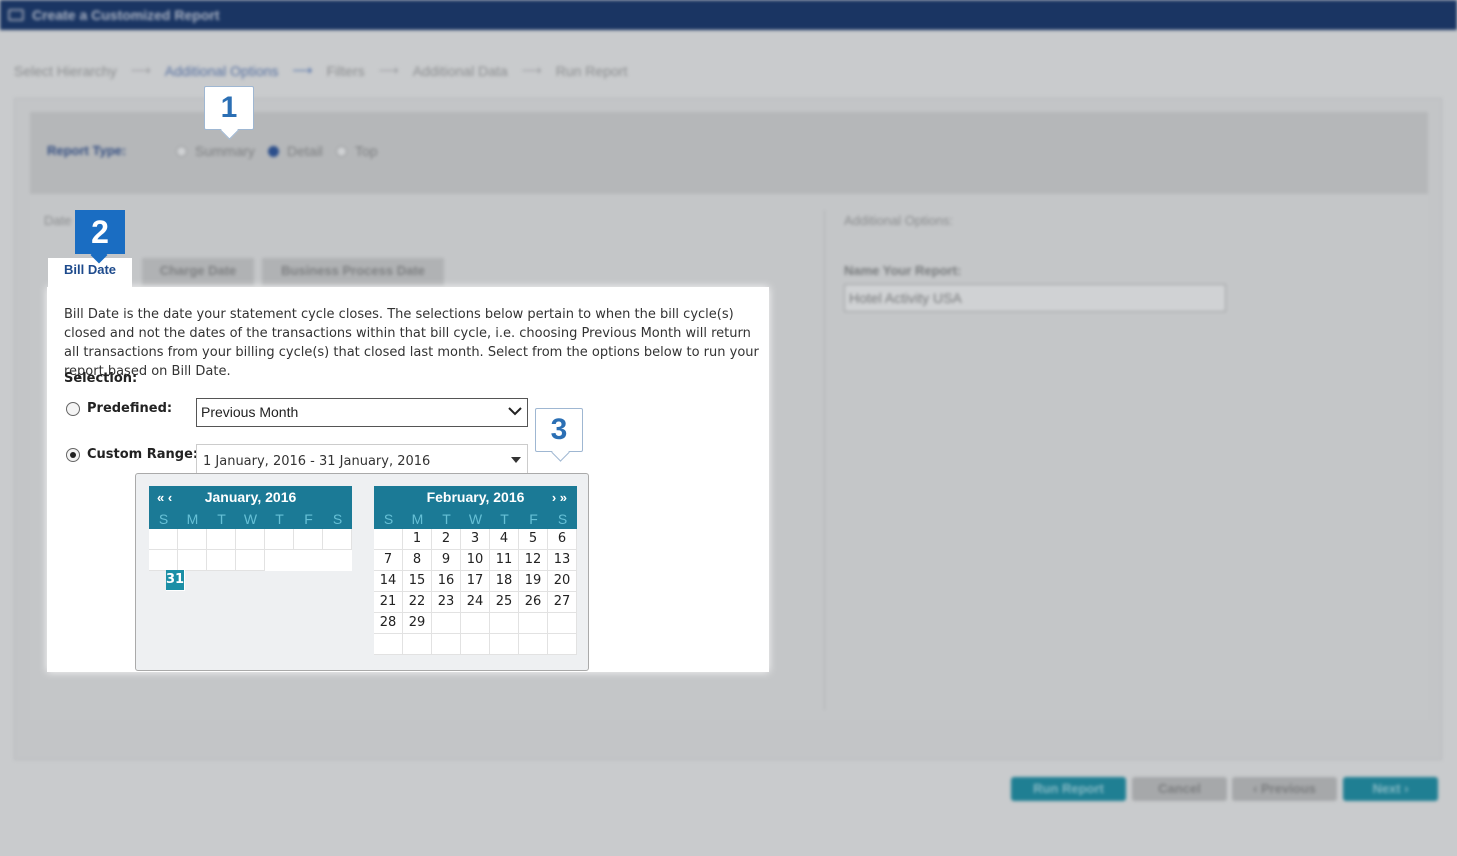 This screenshot has height=856, width=1457. What do you see at coordinates (475, 581) in the screenshot?
I see `calendar-day: 17` at bounding box center [475, 581].